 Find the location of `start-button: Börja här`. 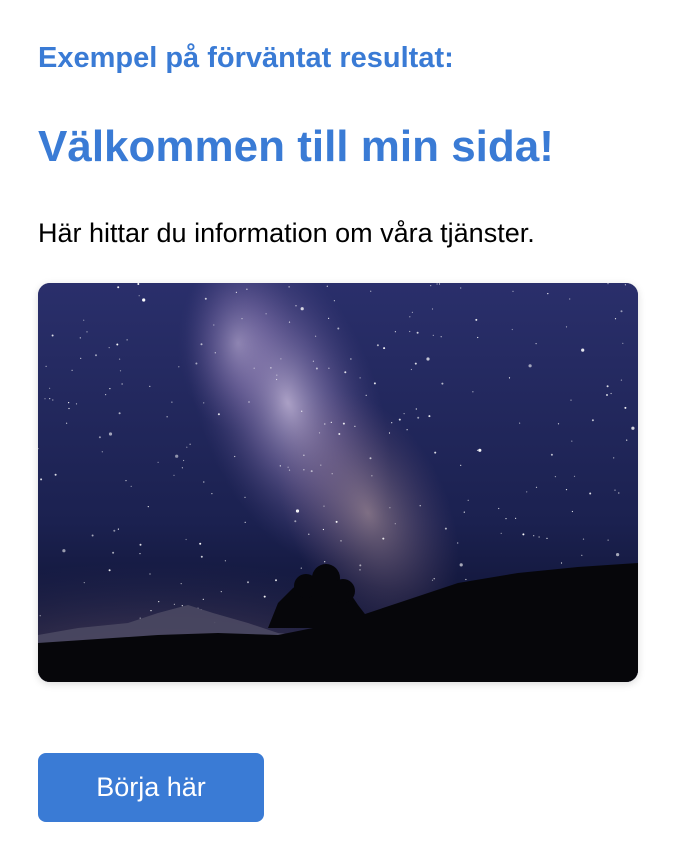

start-button: Börja här is located at coordinates (151, 787).